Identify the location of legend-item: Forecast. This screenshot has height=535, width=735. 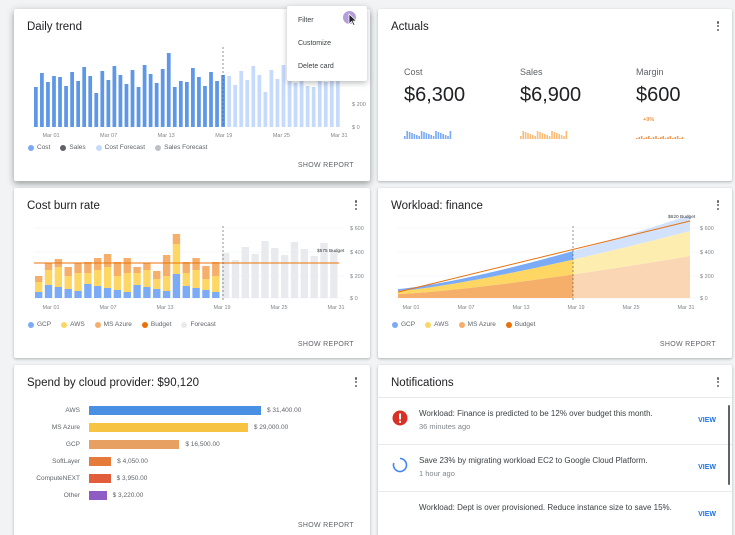
(198, 324).